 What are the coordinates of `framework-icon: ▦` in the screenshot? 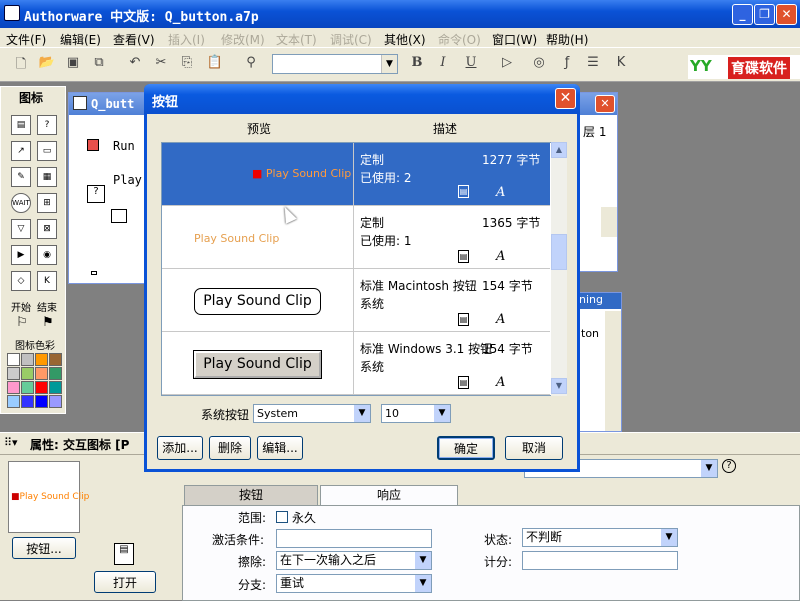 It's located at (47, 177).